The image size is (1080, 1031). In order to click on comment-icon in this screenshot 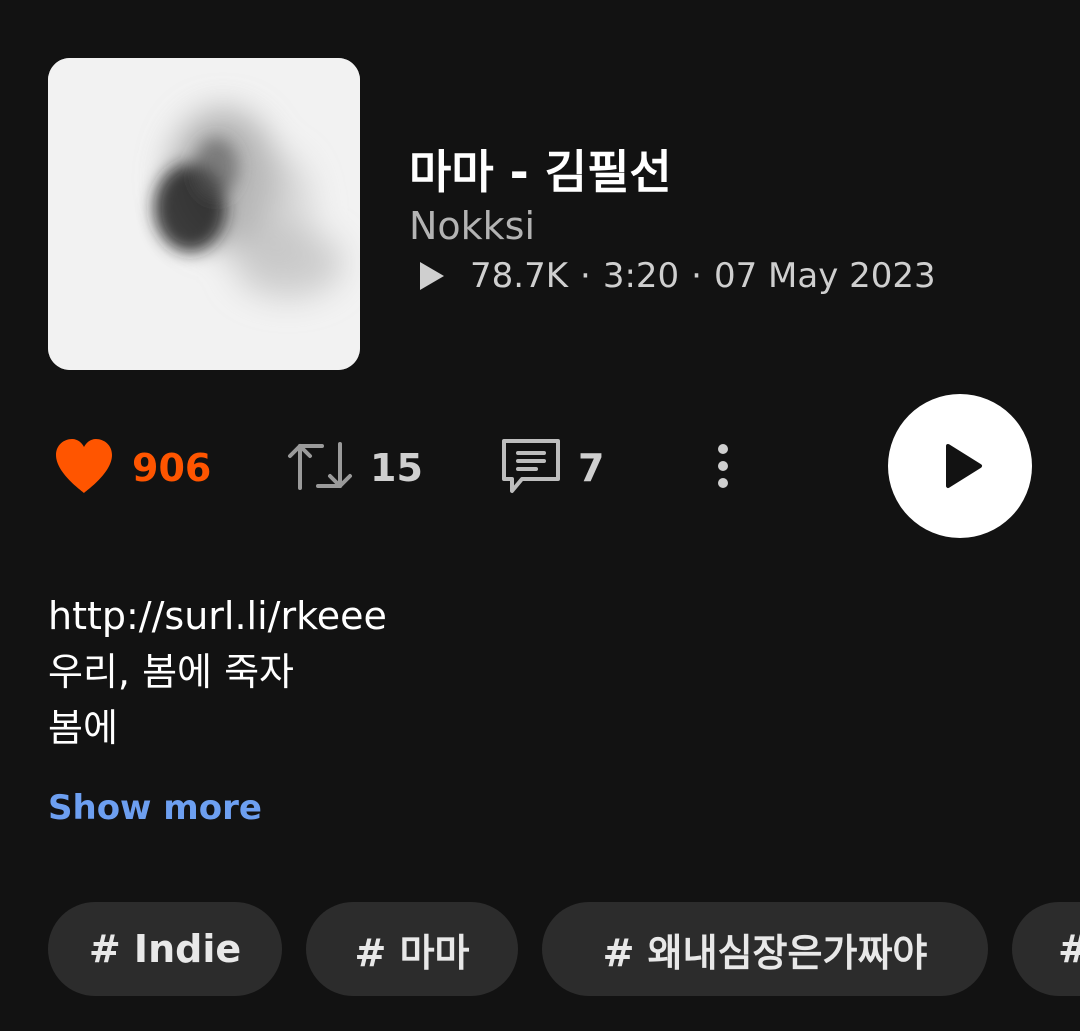, I will do `click(531, 468)`.